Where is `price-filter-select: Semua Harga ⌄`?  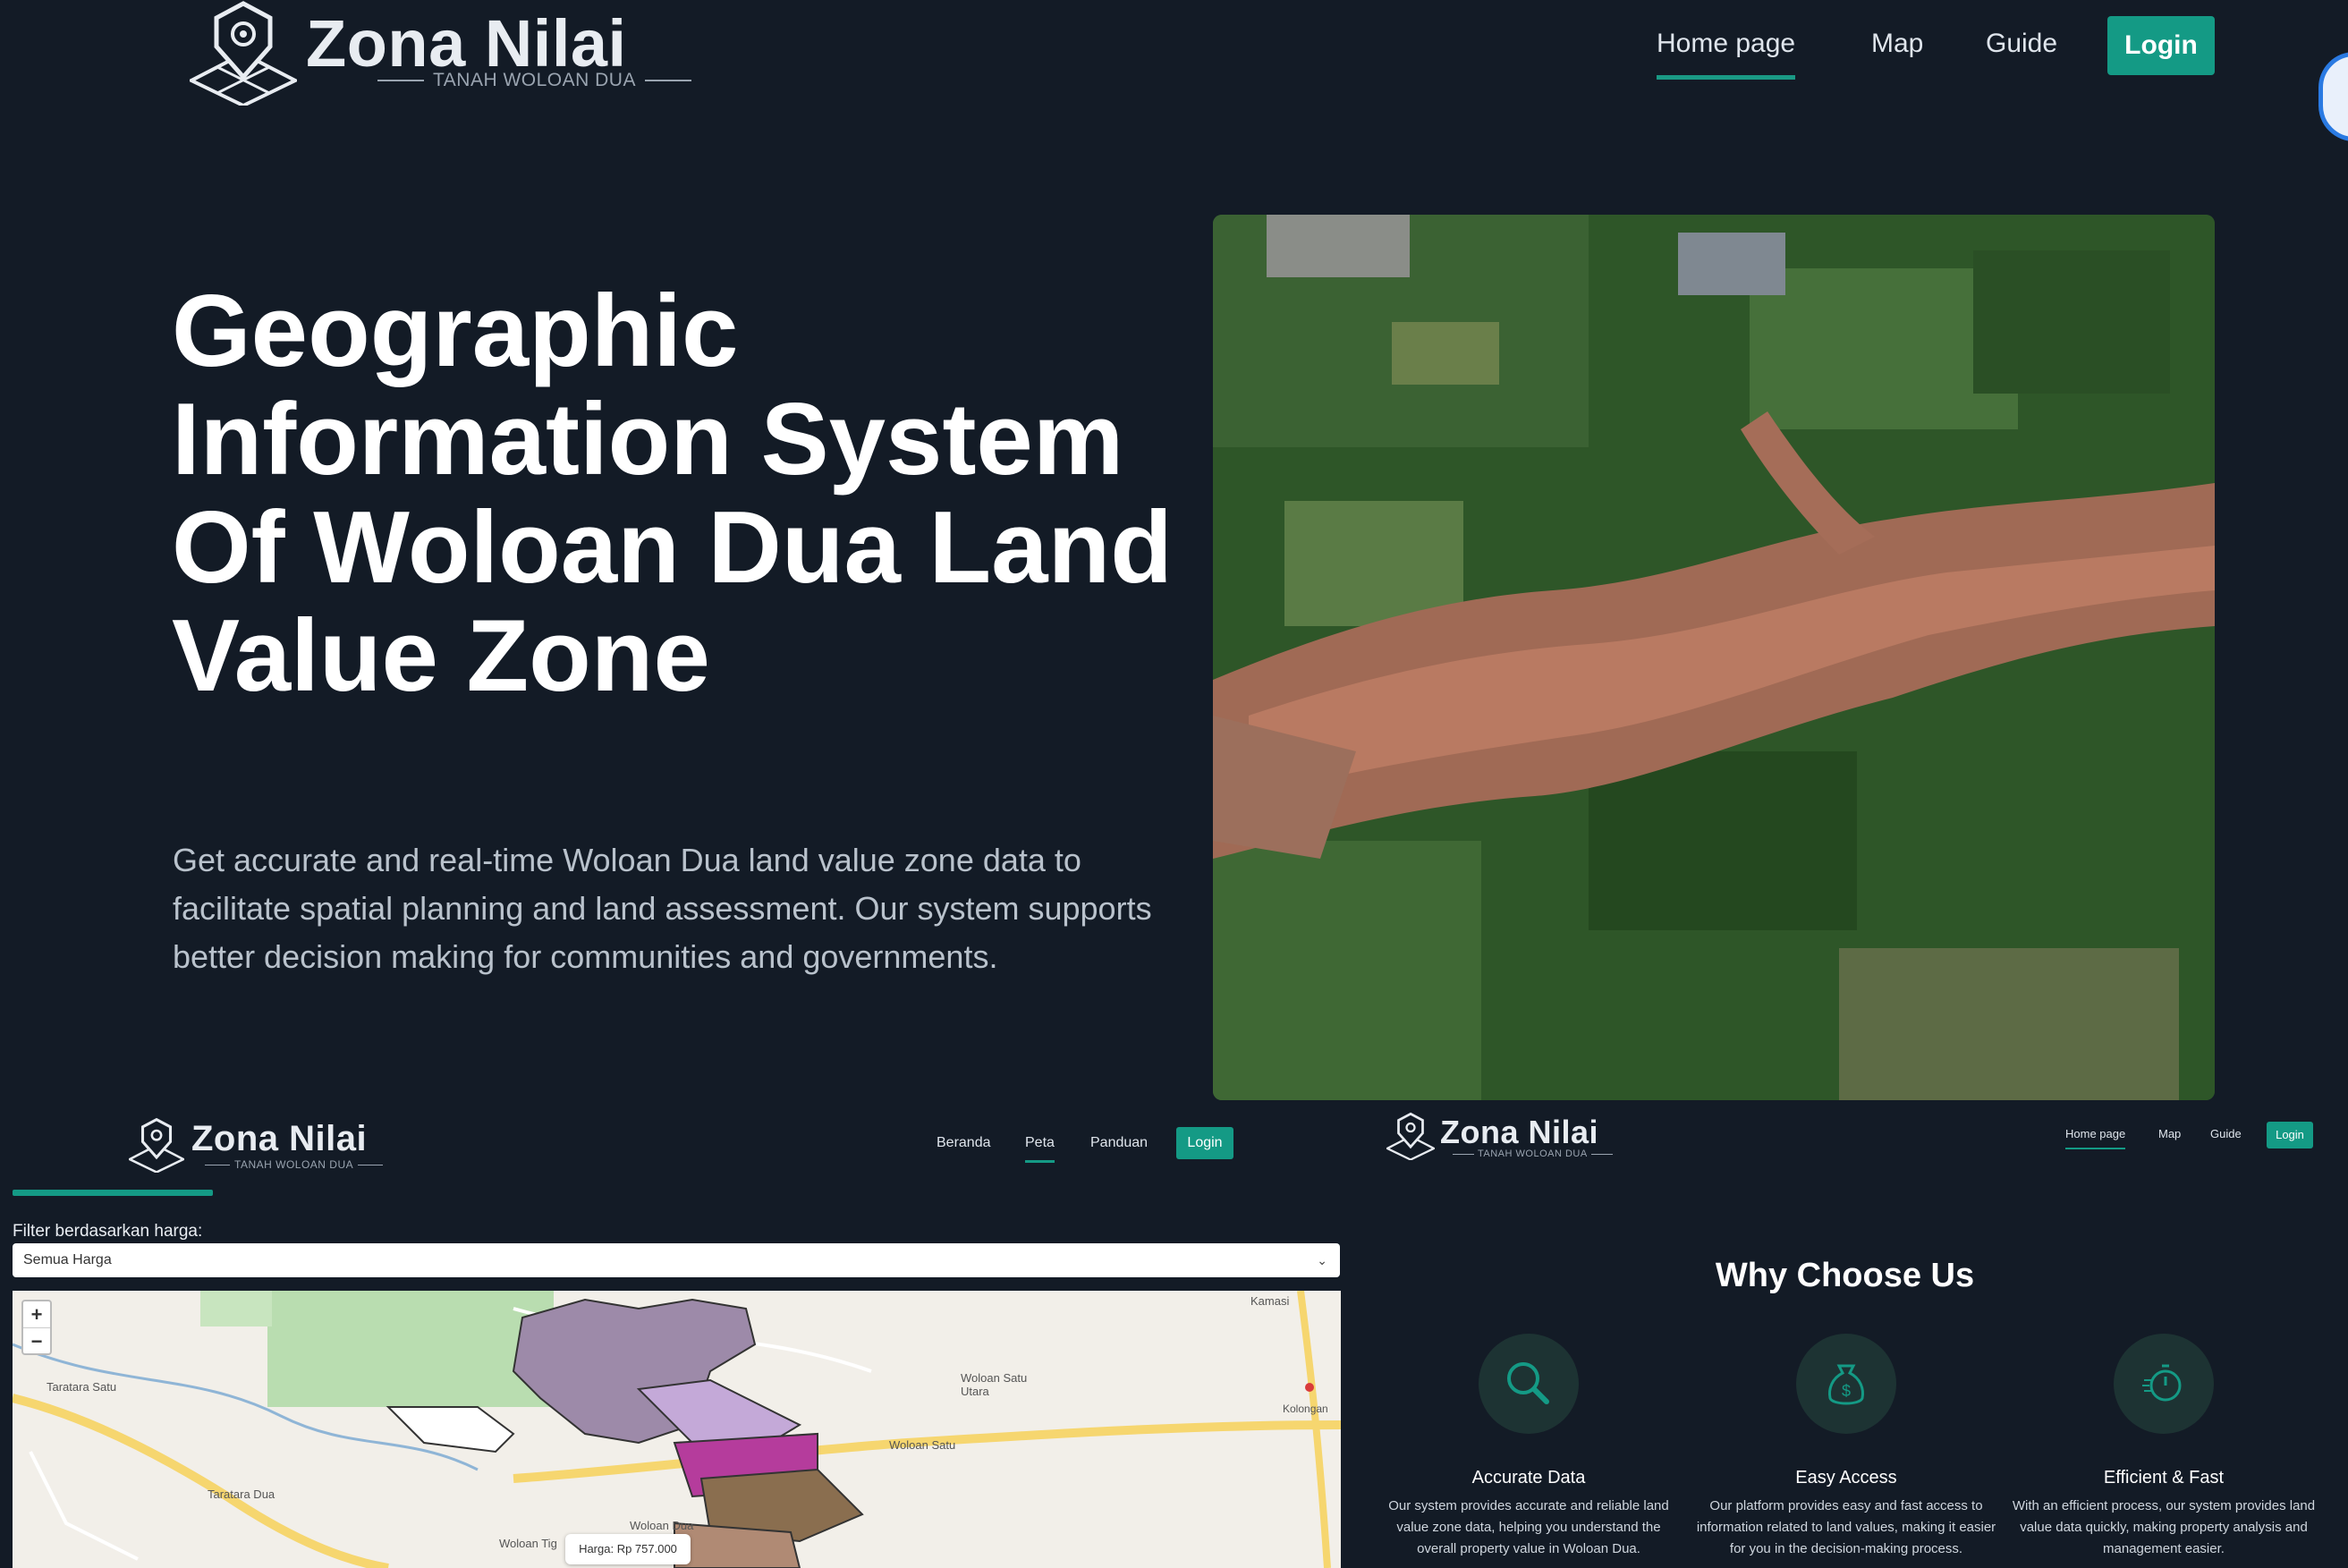
price-filter-select: Semua Harga ⌄ is located at coordinates (676, 1260).